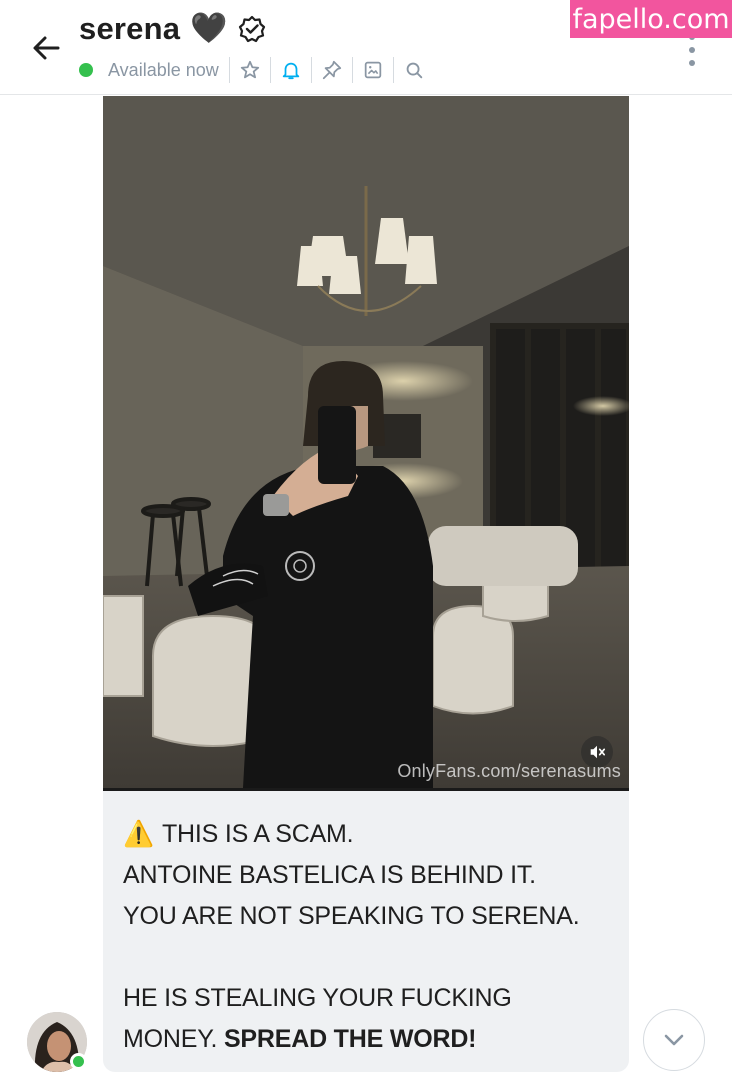  Describe the element at coordinates (317, 998) in the screenshot. I see `message-line: HE IS STEALING YOUR FUCKING` at that location.